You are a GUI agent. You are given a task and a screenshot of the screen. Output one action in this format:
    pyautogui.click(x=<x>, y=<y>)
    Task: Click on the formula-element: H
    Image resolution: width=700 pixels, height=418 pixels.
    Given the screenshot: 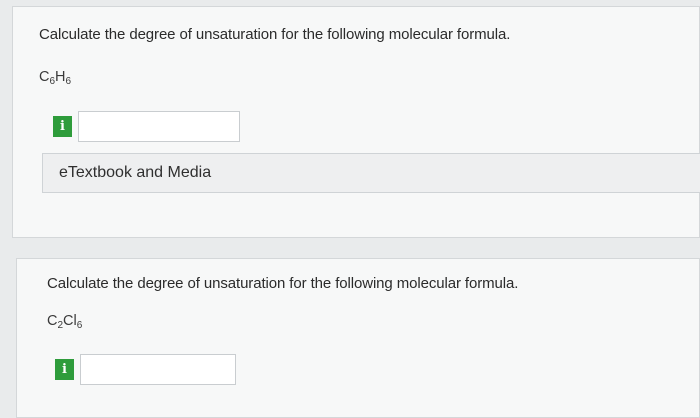 What is the action you would take?
    pyautogui.click(x=60, y=77)
    